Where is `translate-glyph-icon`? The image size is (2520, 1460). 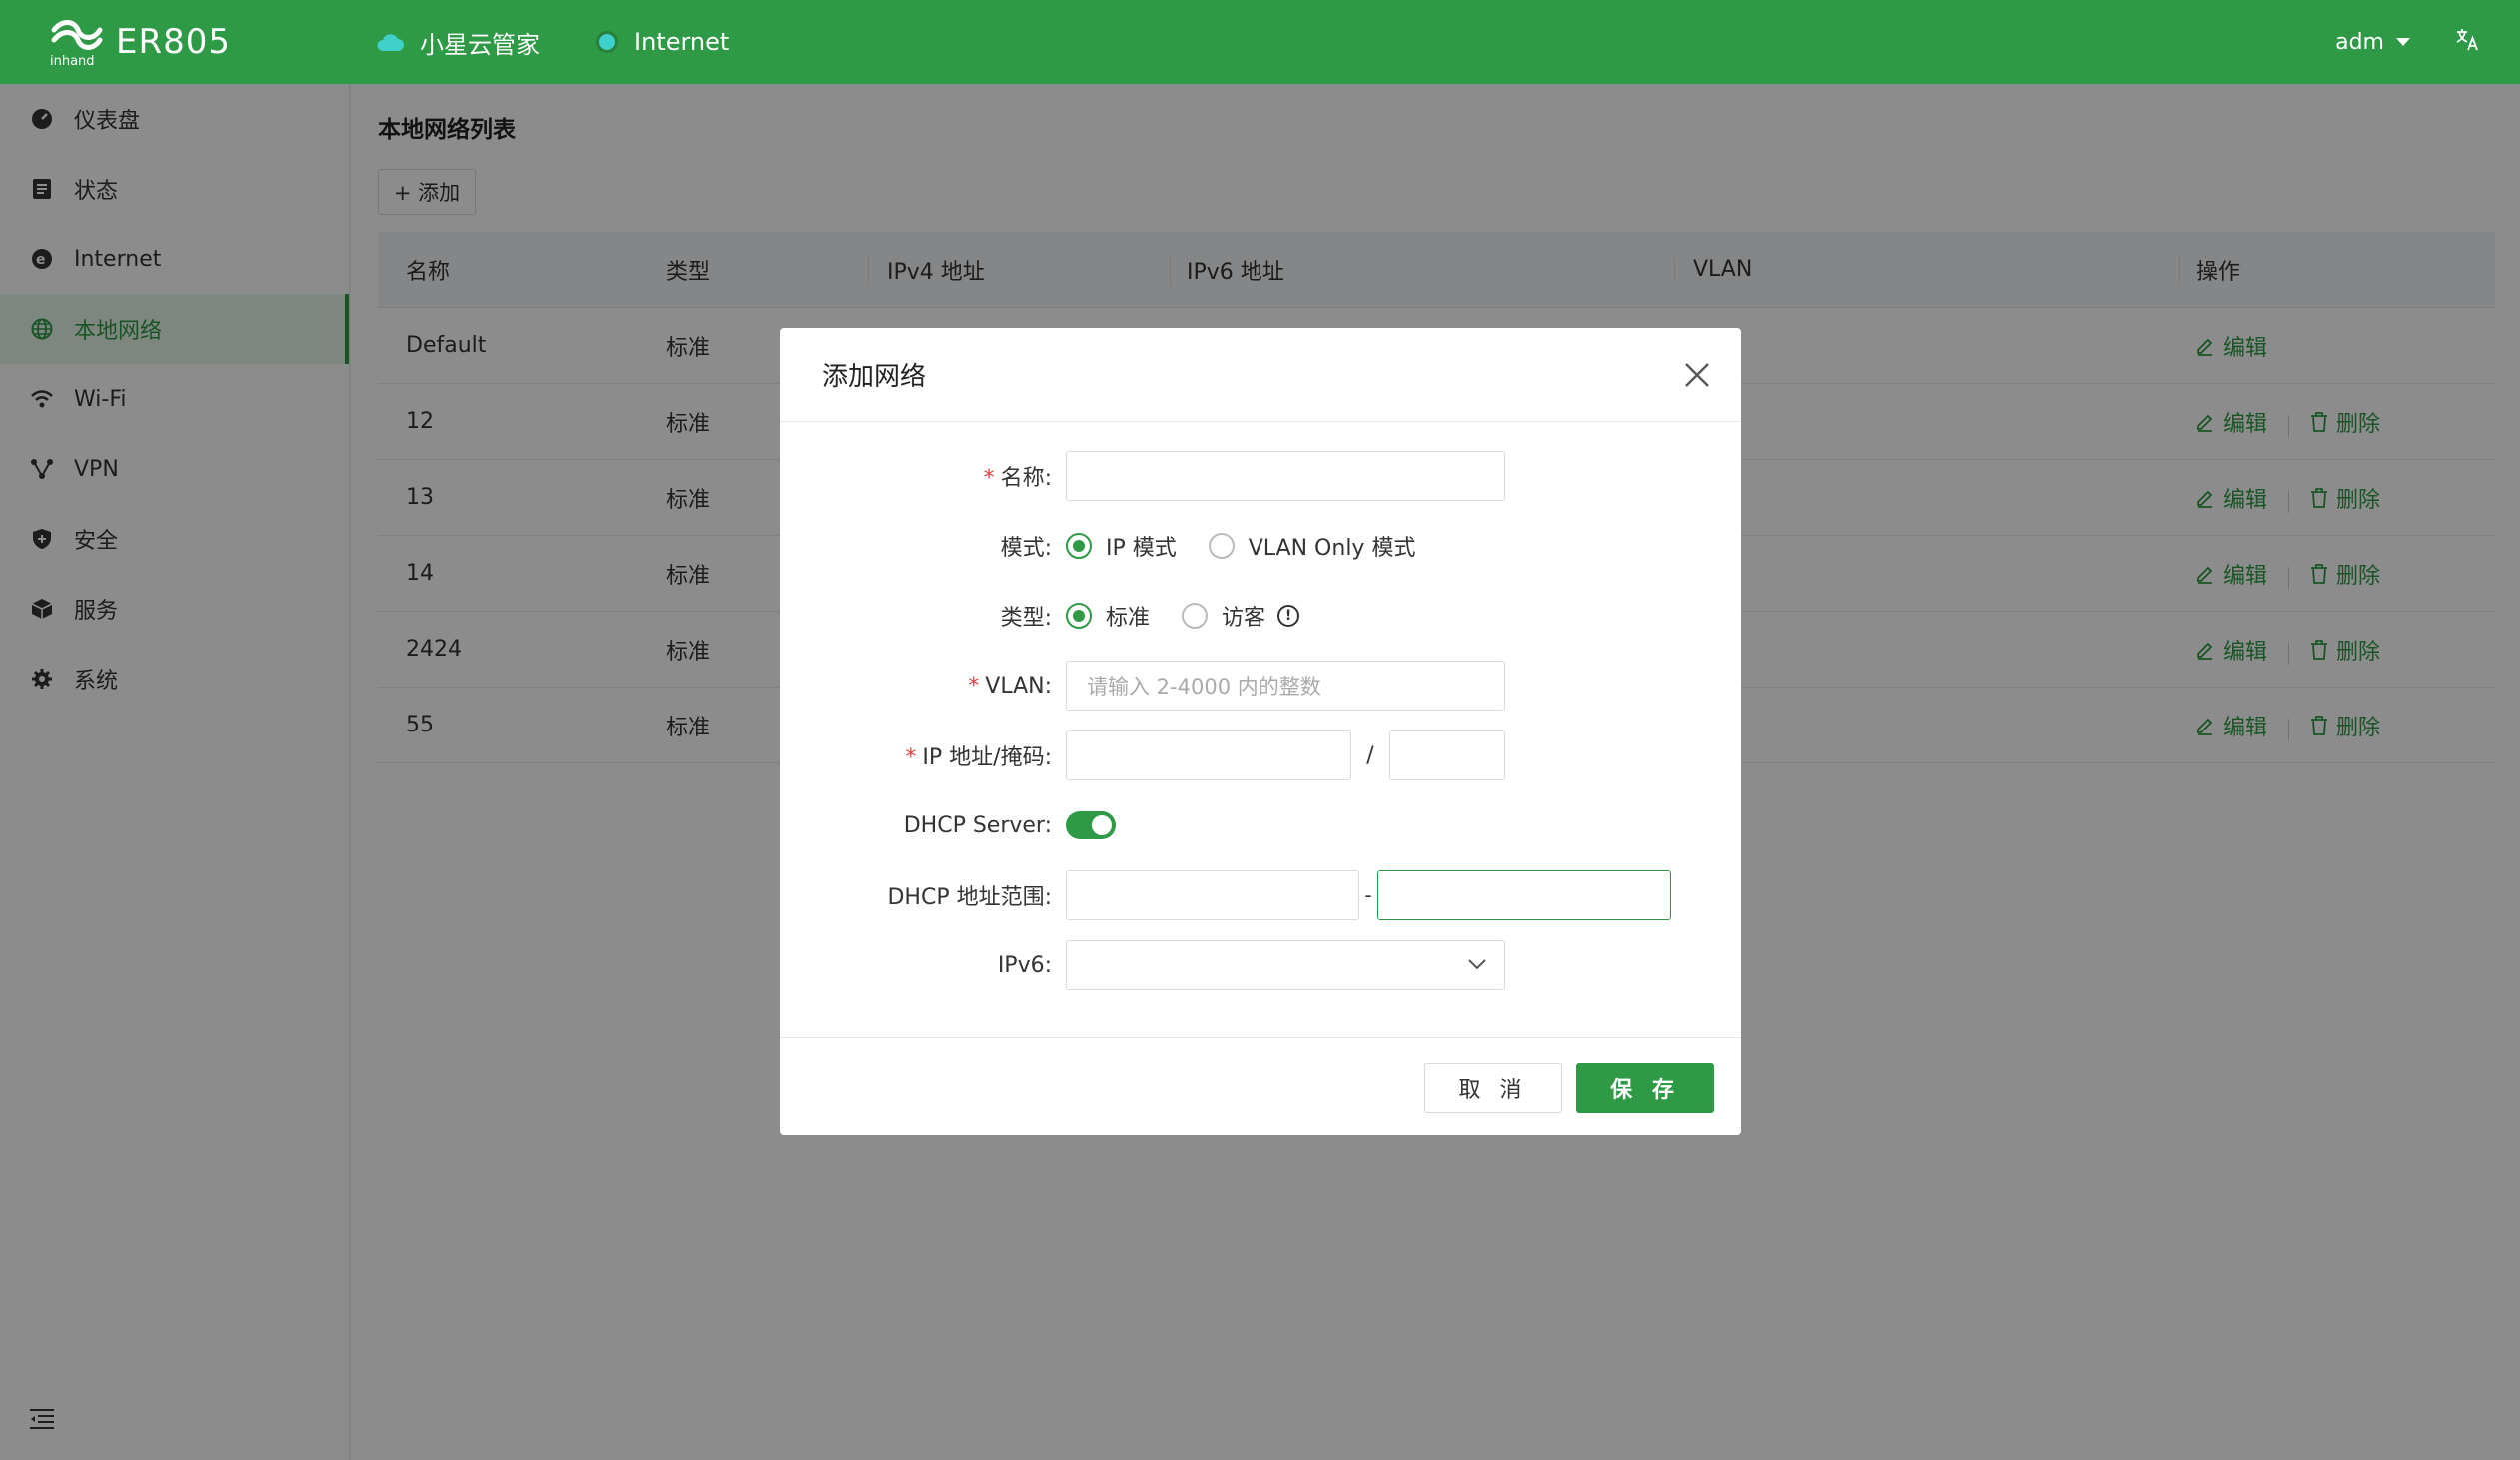
translate-glyph-icon is located at coordinates (2467, 40).